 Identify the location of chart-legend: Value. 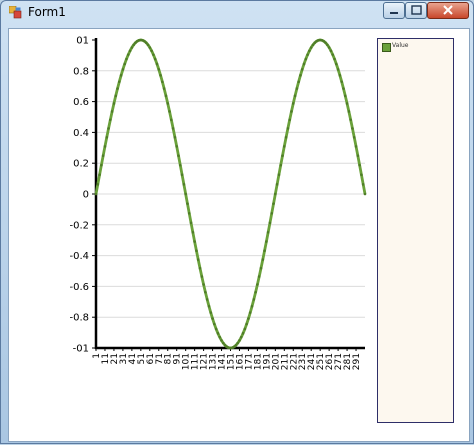
(415, 230).